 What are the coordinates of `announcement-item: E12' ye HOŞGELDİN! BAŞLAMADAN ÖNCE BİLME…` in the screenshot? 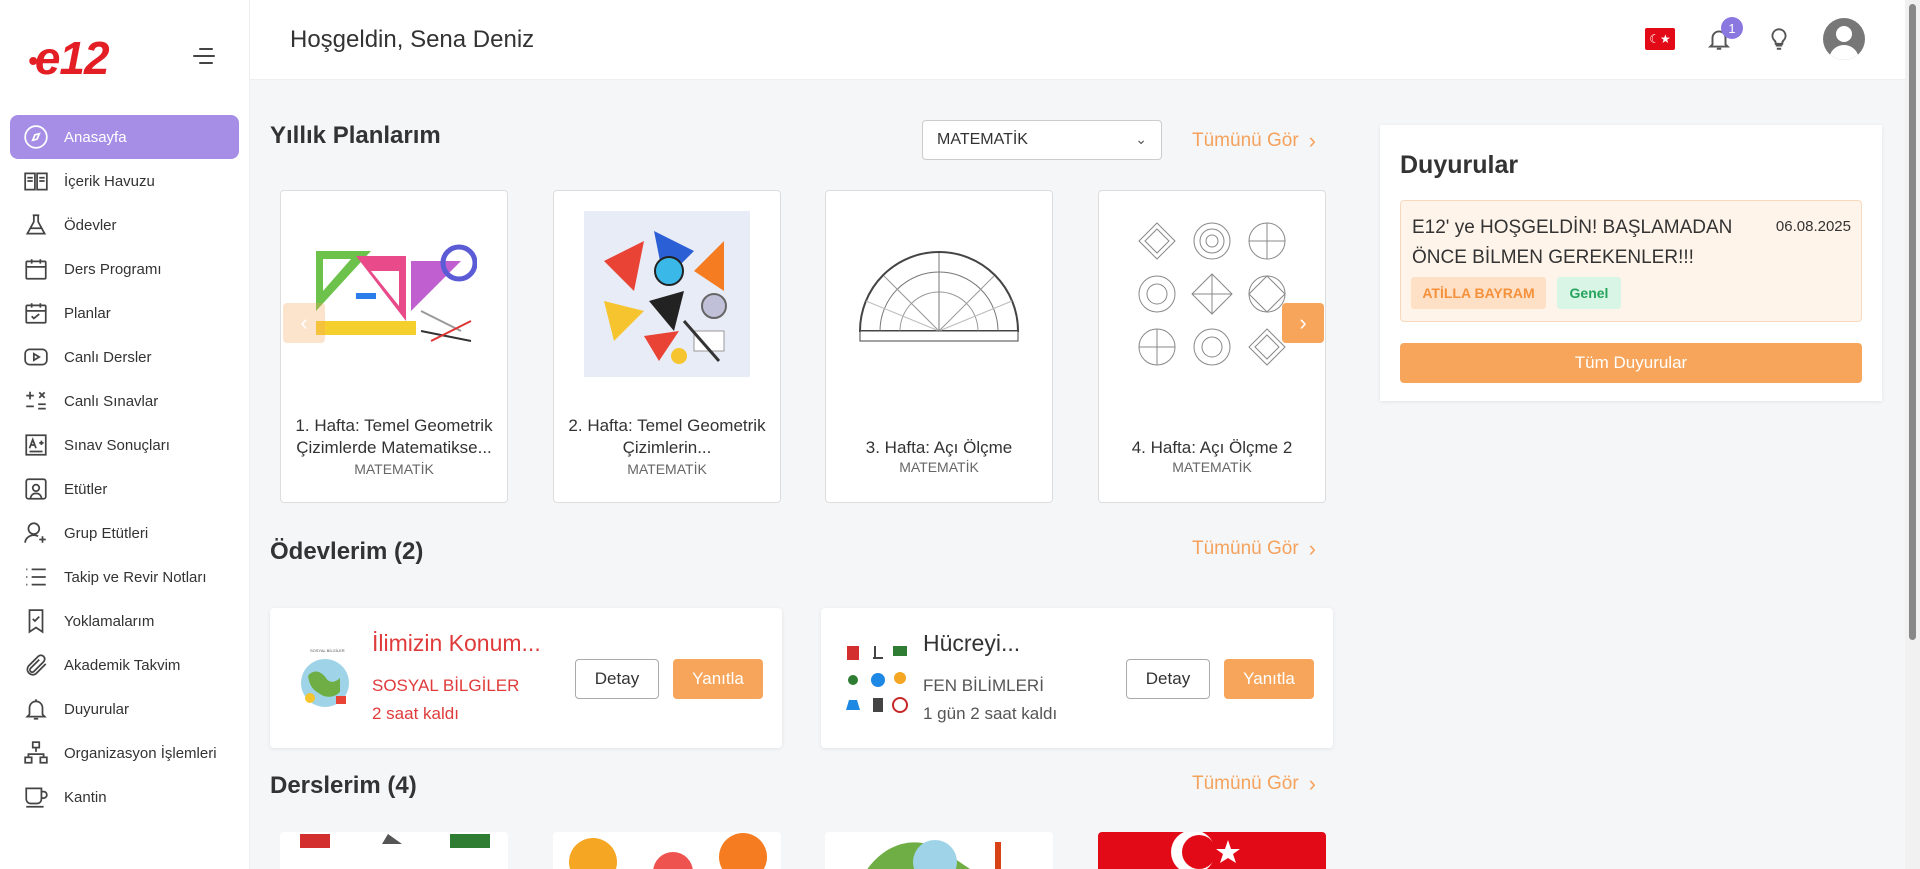 It's located at (1631, 261).